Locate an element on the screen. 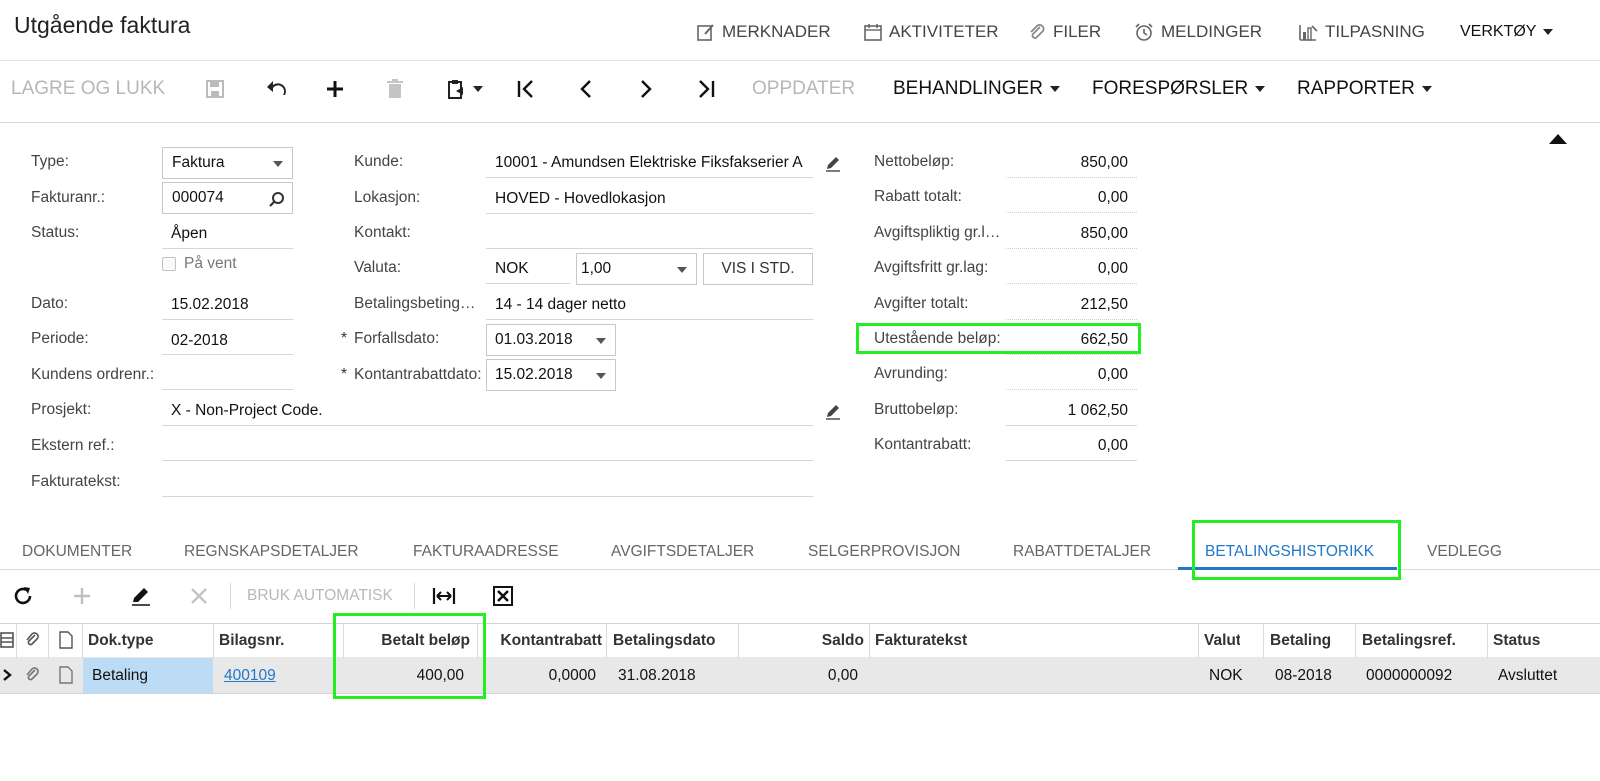 The width and height of the screenshot is (1600, 781). currency-value: NOK is located at coordinates (512, 269).